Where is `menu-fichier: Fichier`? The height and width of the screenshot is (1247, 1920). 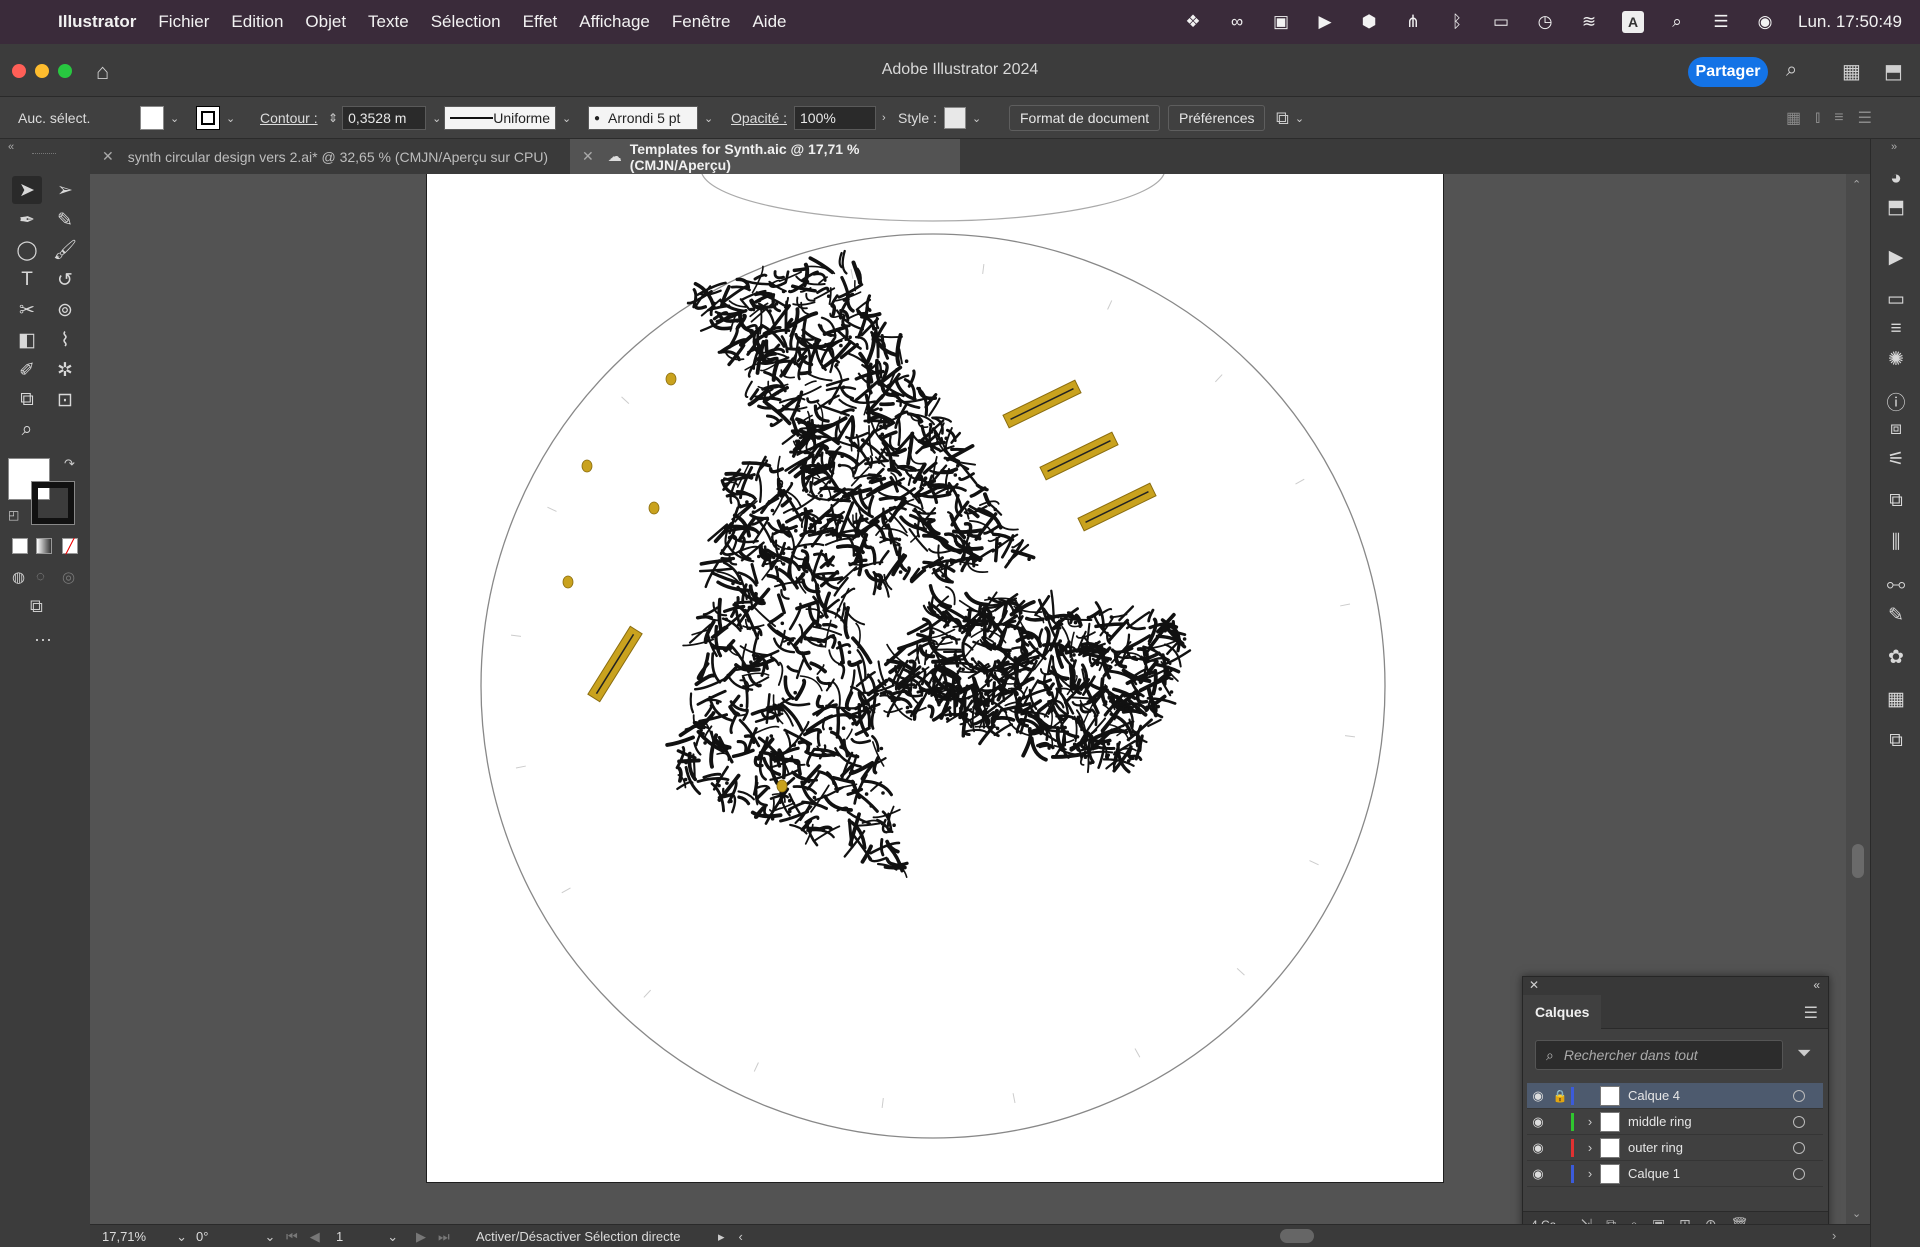
menu-fichier: Fichier is located at coordinates (183, 22).